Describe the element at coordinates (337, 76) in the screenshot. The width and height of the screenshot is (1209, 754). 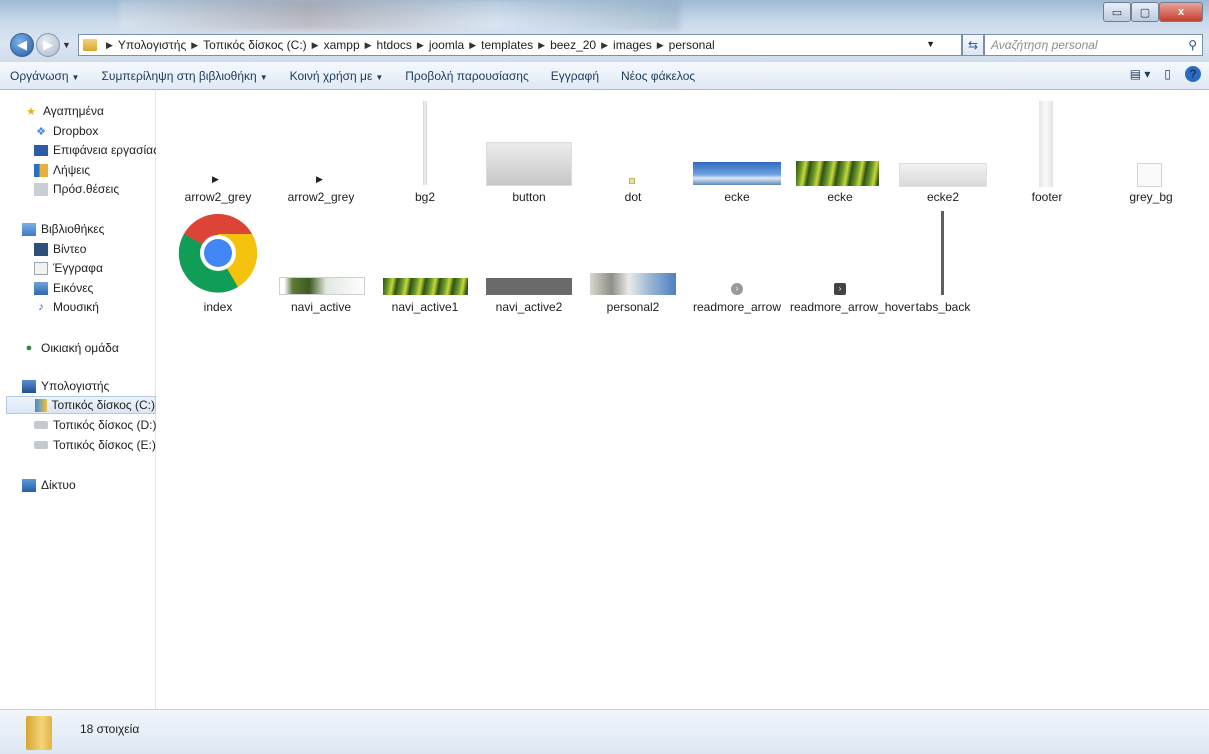
I see `share-with-menu: Κοινή χρήση με ▼` at that location.